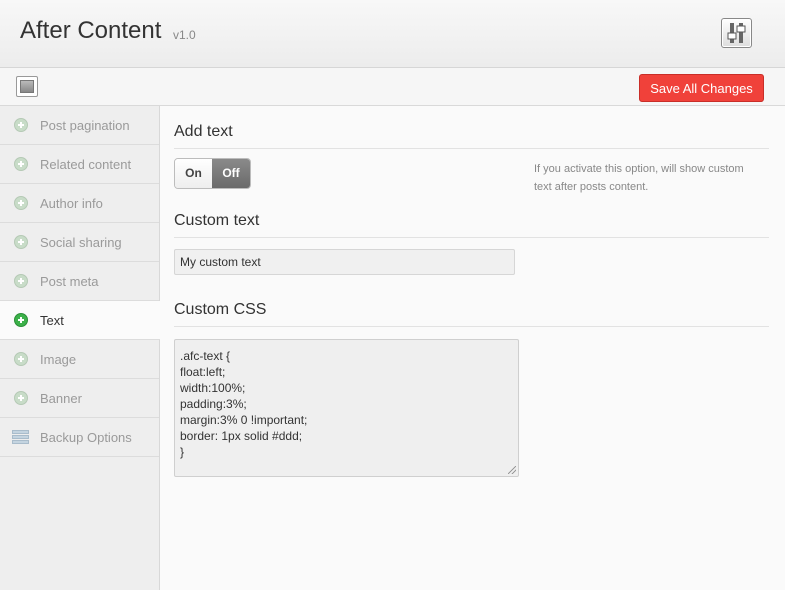 The image size is (785, 590). Describe the element at coordinates (512, 470) in the screenshot. I see `resize-handle-icon` at that location.